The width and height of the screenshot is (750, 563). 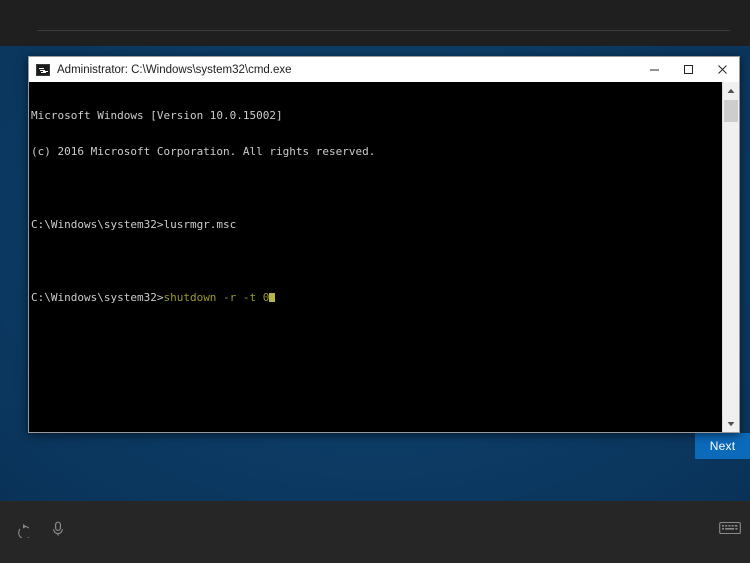 I want to click on scroll-up-icon, so click(x=731, y=90).